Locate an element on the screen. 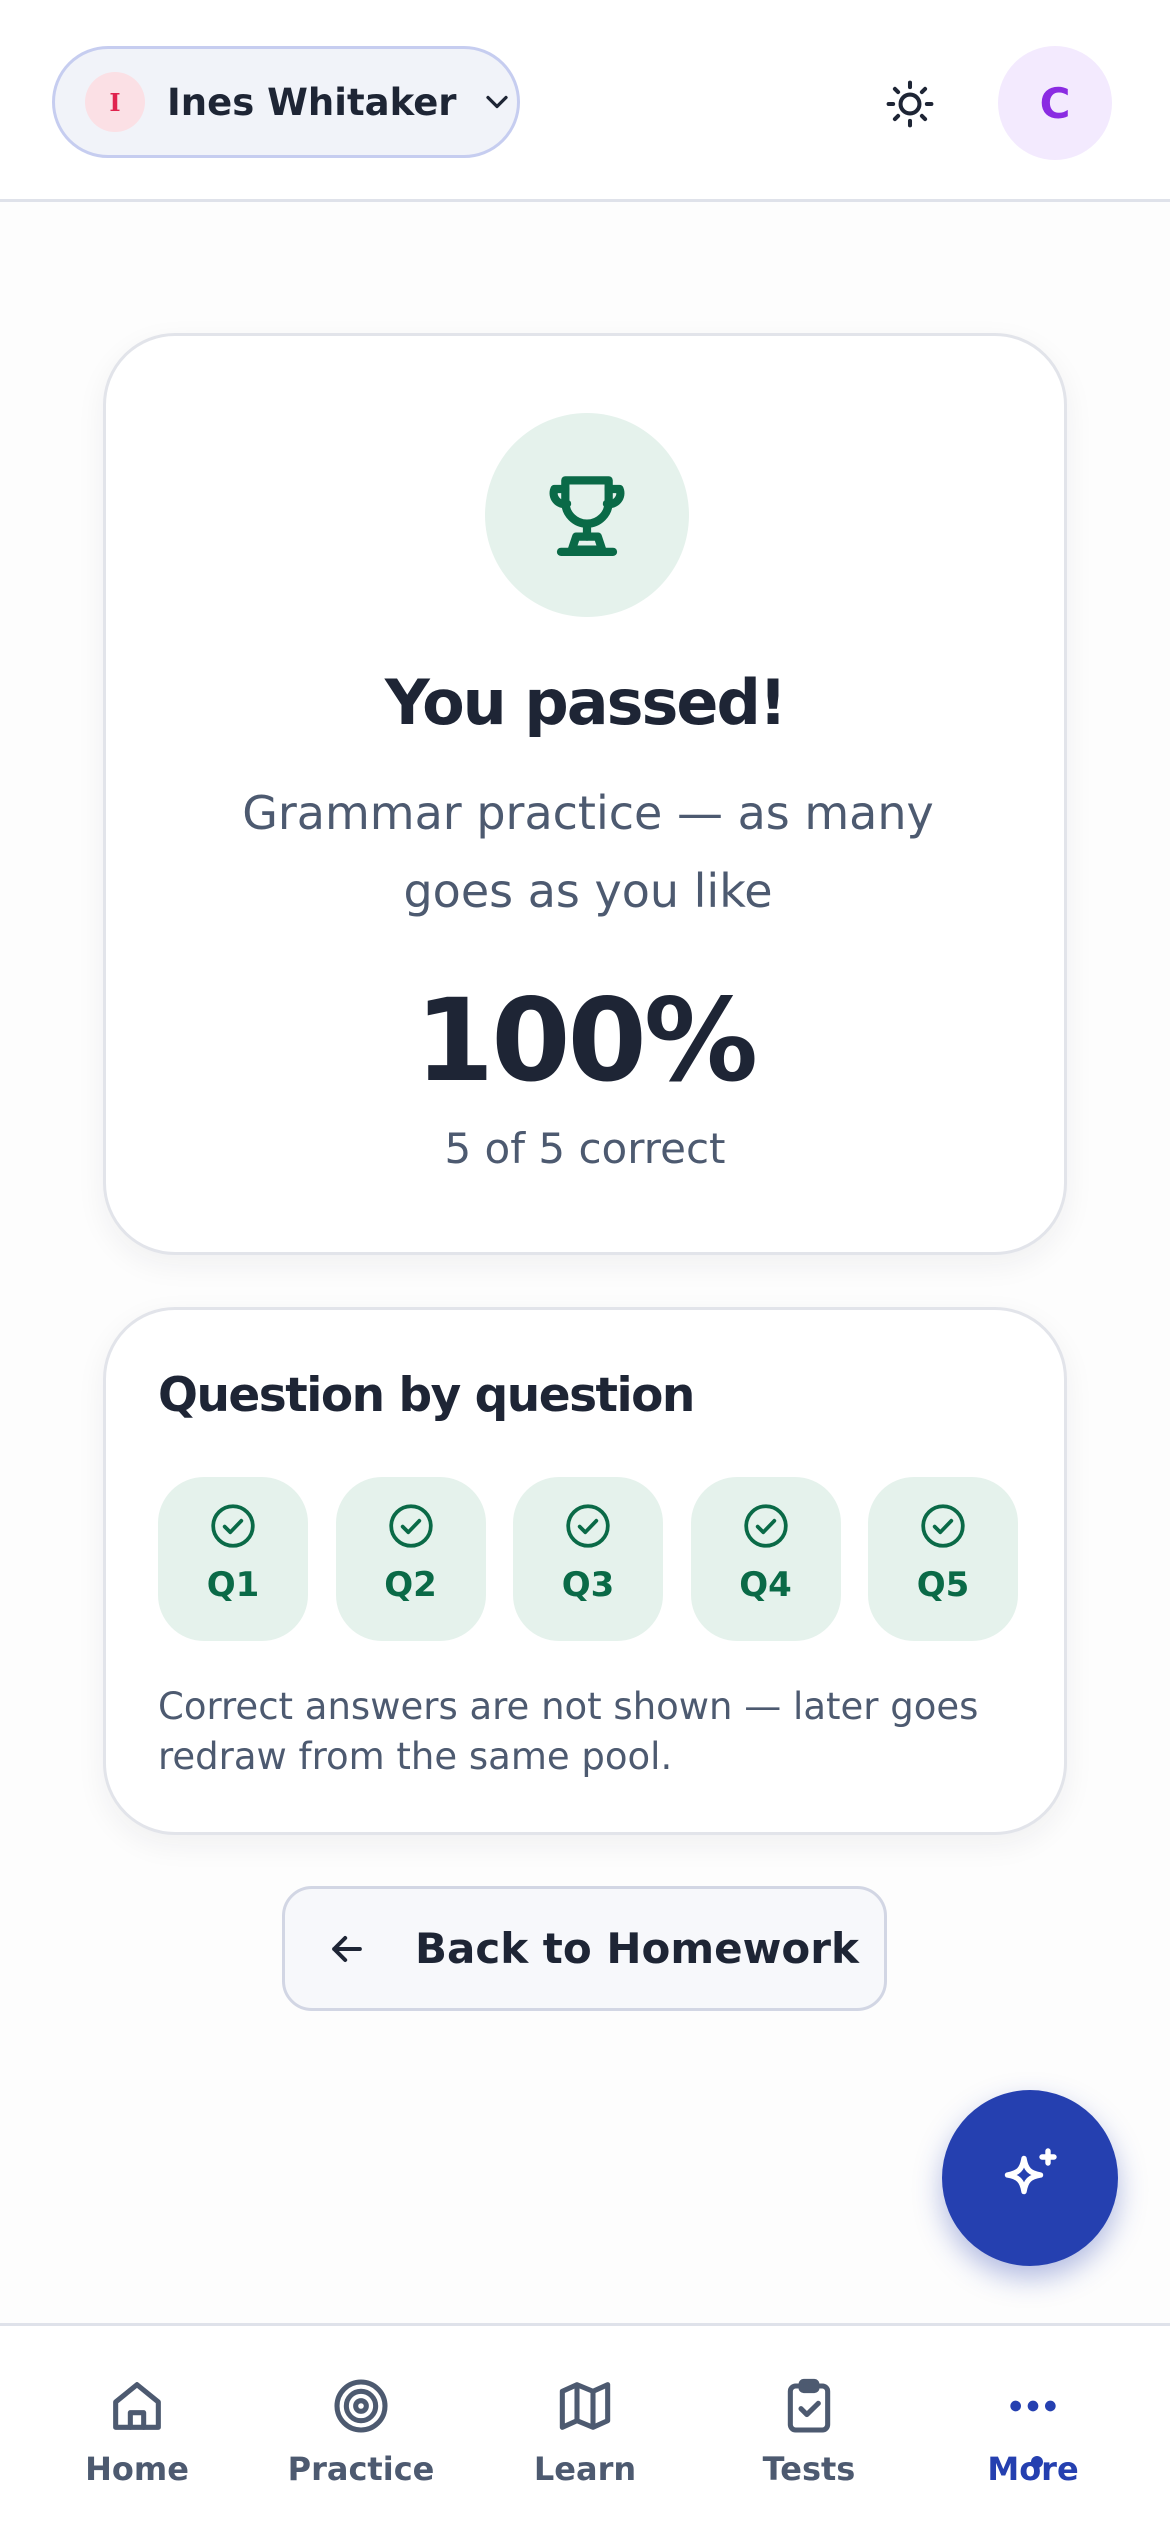 This screenshot has width=1170, height=2532. sun-icon is located at coordinates (910, 104).